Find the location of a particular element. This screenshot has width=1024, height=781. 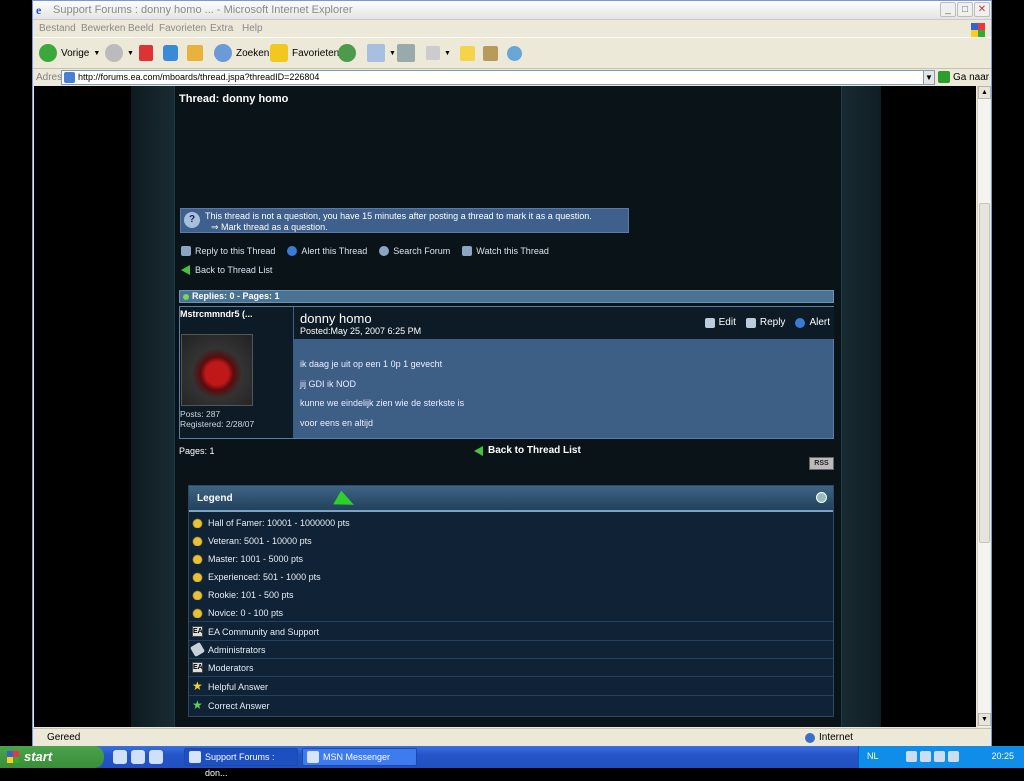

refresh-button is located at coordinates (170, 53).